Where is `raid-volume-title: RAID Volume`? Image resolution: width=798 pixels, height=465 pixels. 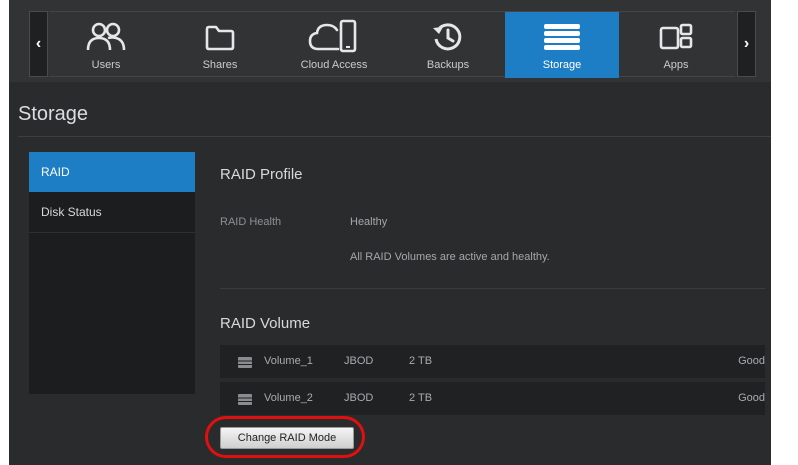
raid-volume-title: RAID Volume is located at coordinates (265, 323).